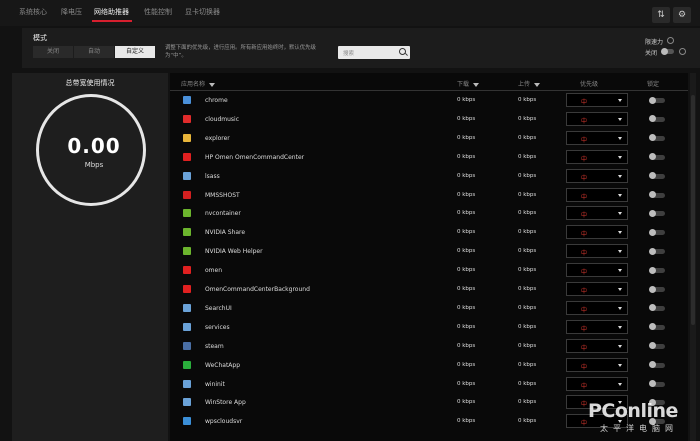 The width and height of the screenshot is (700, 441). What do you see at coordinates (257, 289) in the screenshot?
I see `app-name: OmenCommandCenterBackground` at bounding box center [257, 289].